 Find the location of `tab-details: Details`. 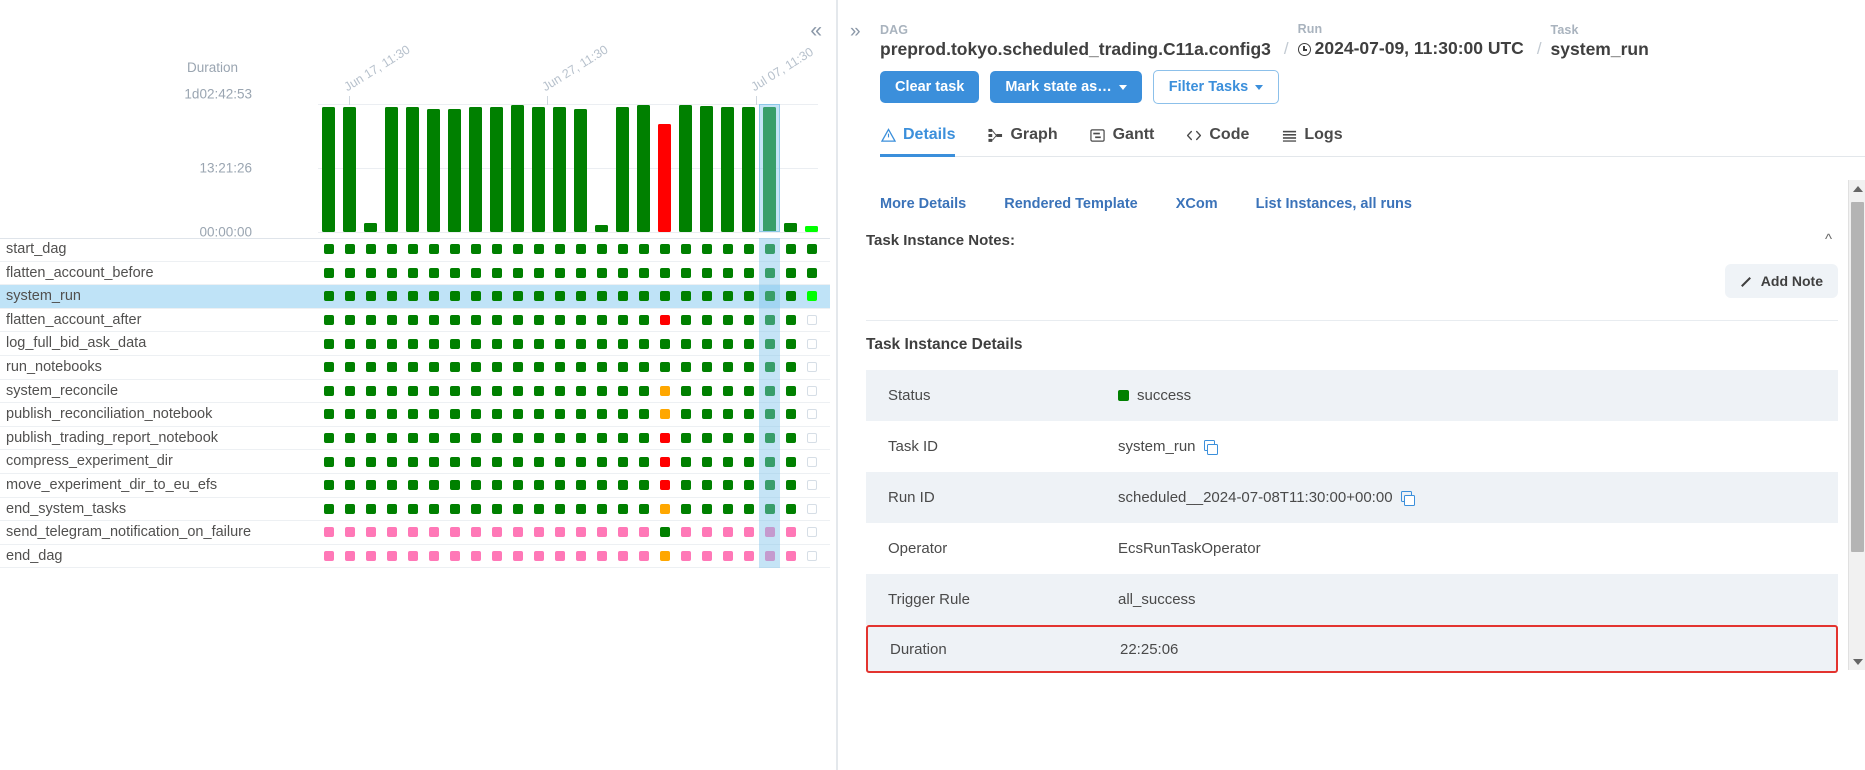

tab-details: Details is located at coordinates (918, 141).